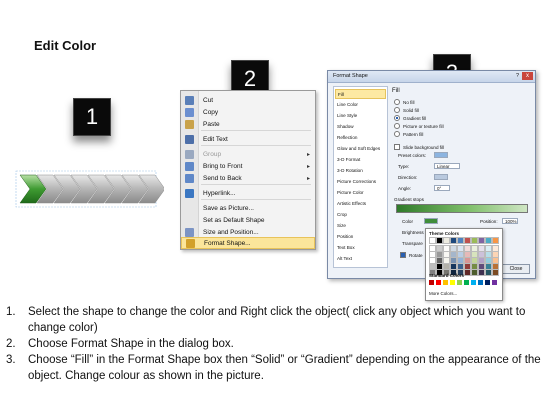 The height and width of the screenshot is (420, 560). I want to click on color-dropdown, so click(431, 221).